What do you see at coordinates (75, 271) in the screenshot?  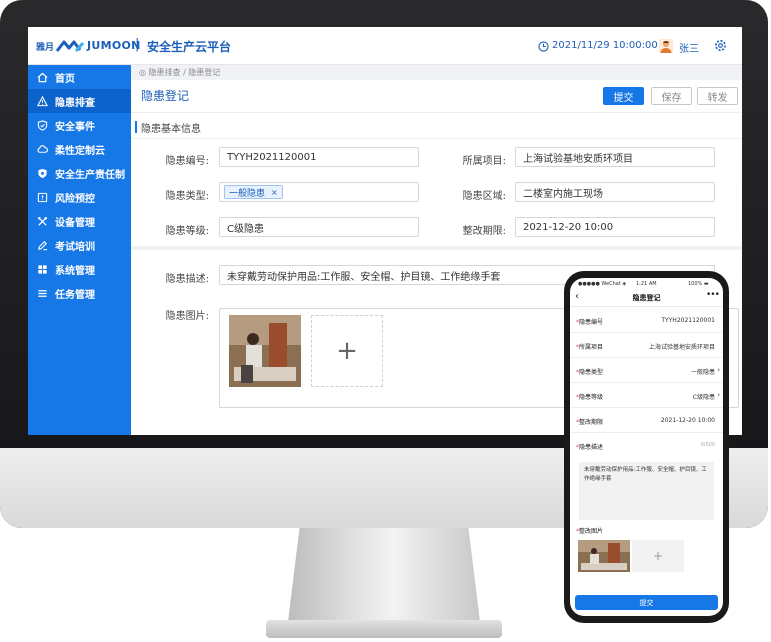 I see `sidebar-item-label: 系统管理` at bounding box center [75, 271].